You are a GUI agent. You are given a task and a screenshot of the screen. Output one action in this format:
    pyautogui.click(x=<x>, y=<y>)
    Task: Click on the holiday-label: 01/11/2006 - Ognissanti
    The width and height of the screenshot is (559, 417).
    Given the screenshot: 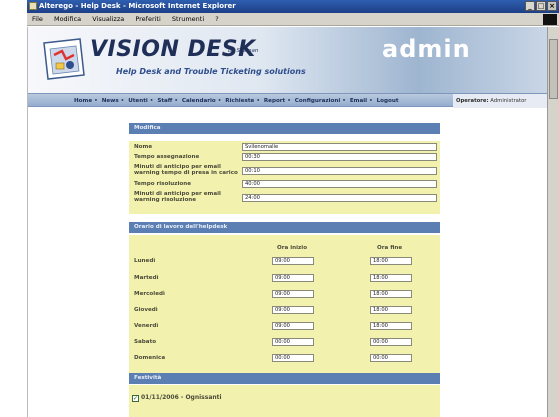 What is the action you would take?
    pyautogui.click(x=181, y=397)
    